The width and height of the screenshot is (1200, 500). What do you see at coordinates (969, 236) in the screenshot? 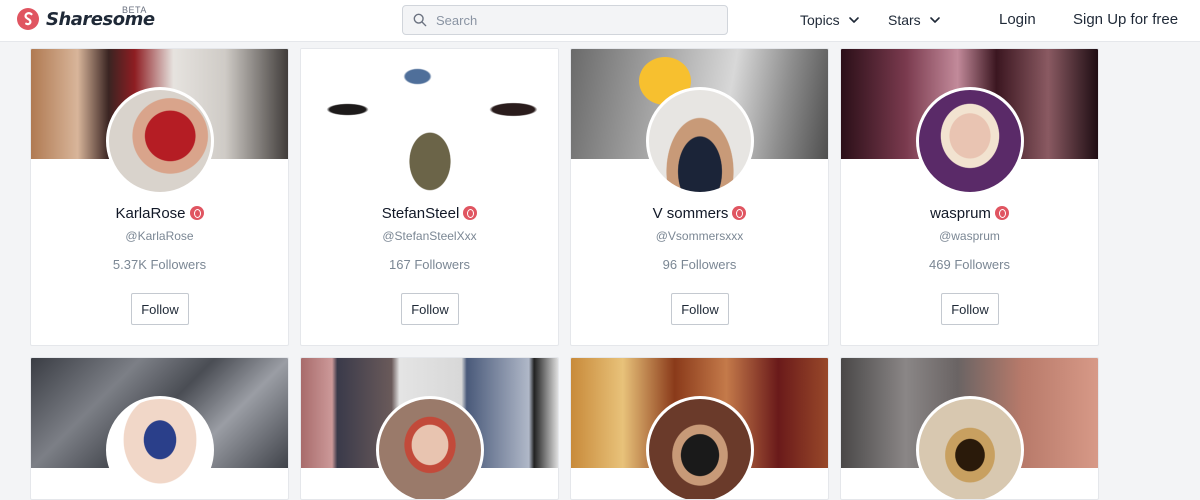
I see `profile-handle: @wasprum` at bounding box center [969, 236].